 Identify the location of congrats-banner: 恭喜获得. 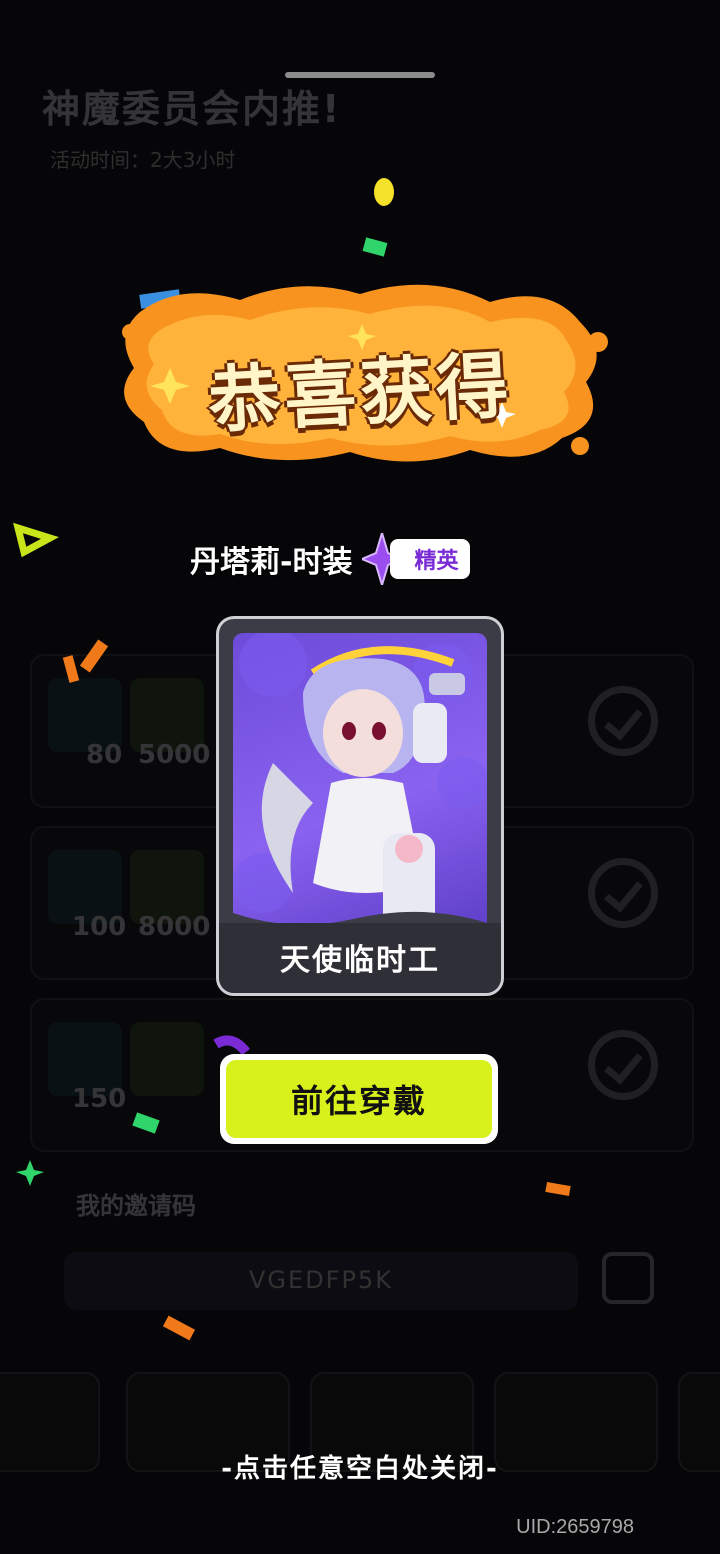
(360, 372).